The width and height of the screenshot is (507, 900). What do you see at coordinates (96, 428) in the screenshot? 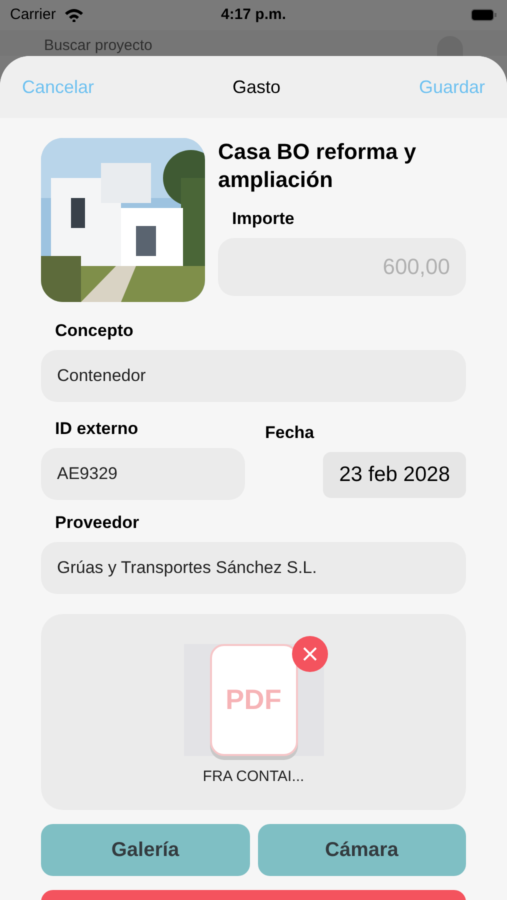
I see `external-id-label: ID externo` at bounding box center [96, 428].